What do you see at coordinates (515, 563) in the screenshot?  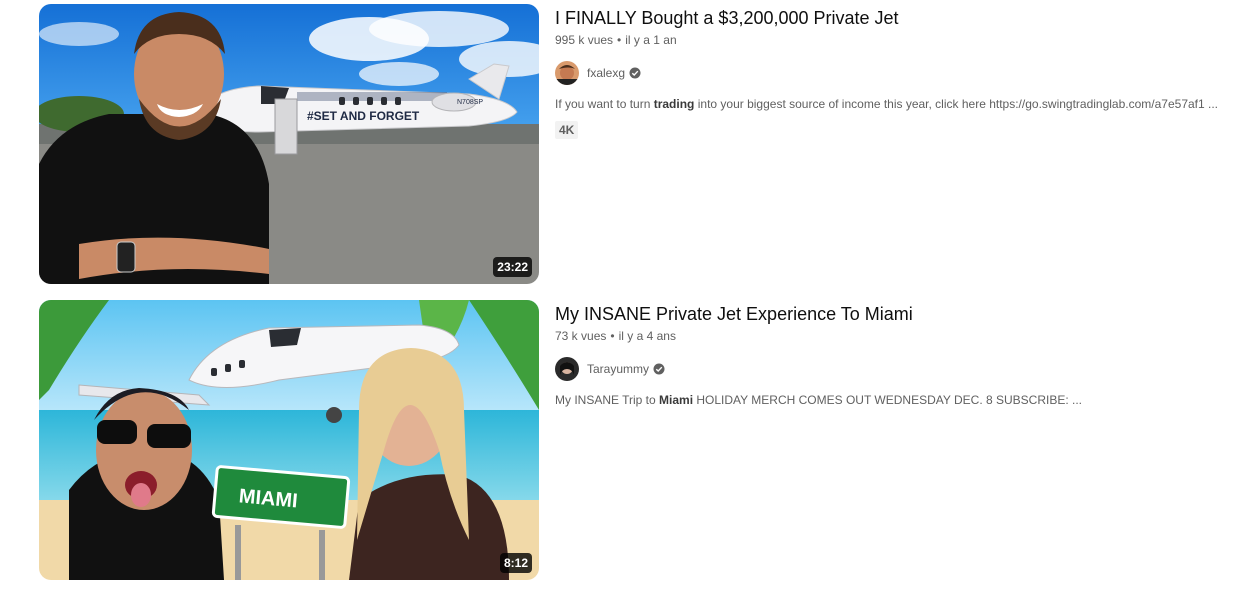 I see `video-duration: 8:12` at bounding box center [515, 563].